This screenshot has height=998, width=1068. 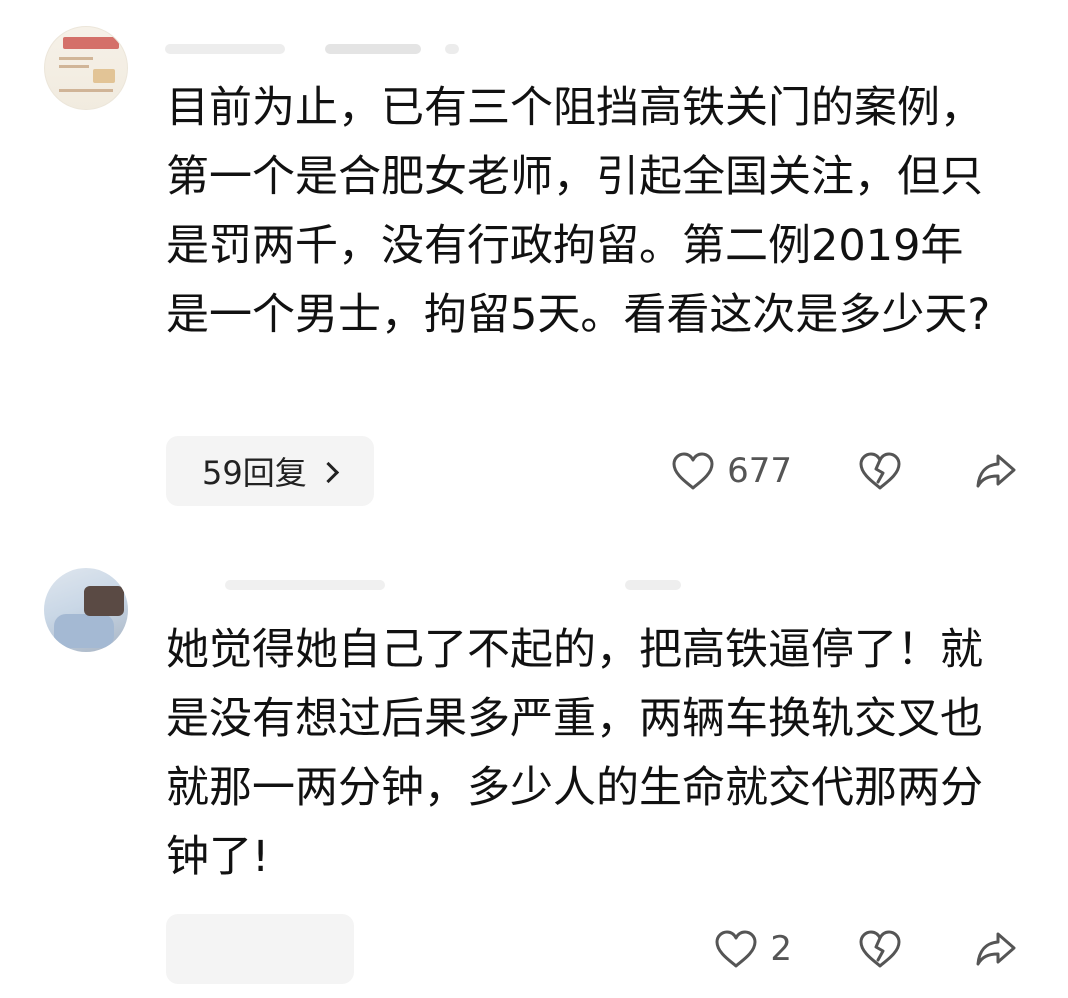 What do you see at coordinates (781, 949) in the screenshot?
I see `like-count: 2` at bounding box center [781, 949].